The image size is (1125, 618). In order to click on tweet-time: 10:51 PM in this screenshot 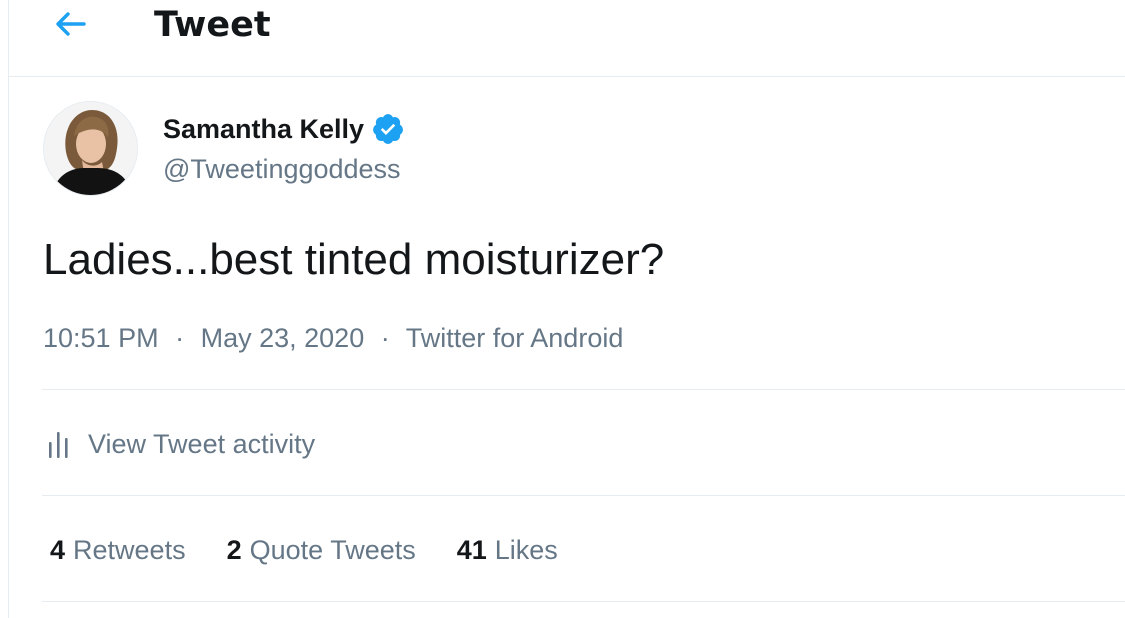, I will do `click(101, 338)`.